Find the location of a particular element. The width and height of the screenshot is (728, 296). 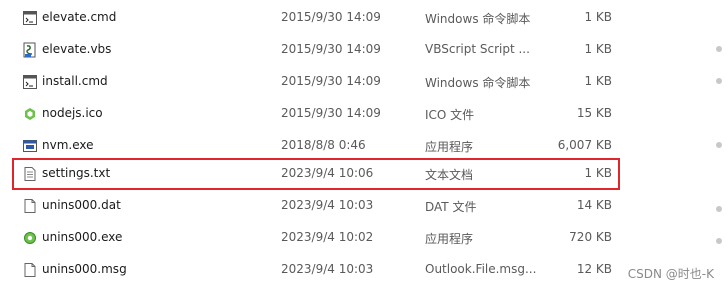

file-date: 2023/9/4 10:02 is located at coordinates (327, 237).